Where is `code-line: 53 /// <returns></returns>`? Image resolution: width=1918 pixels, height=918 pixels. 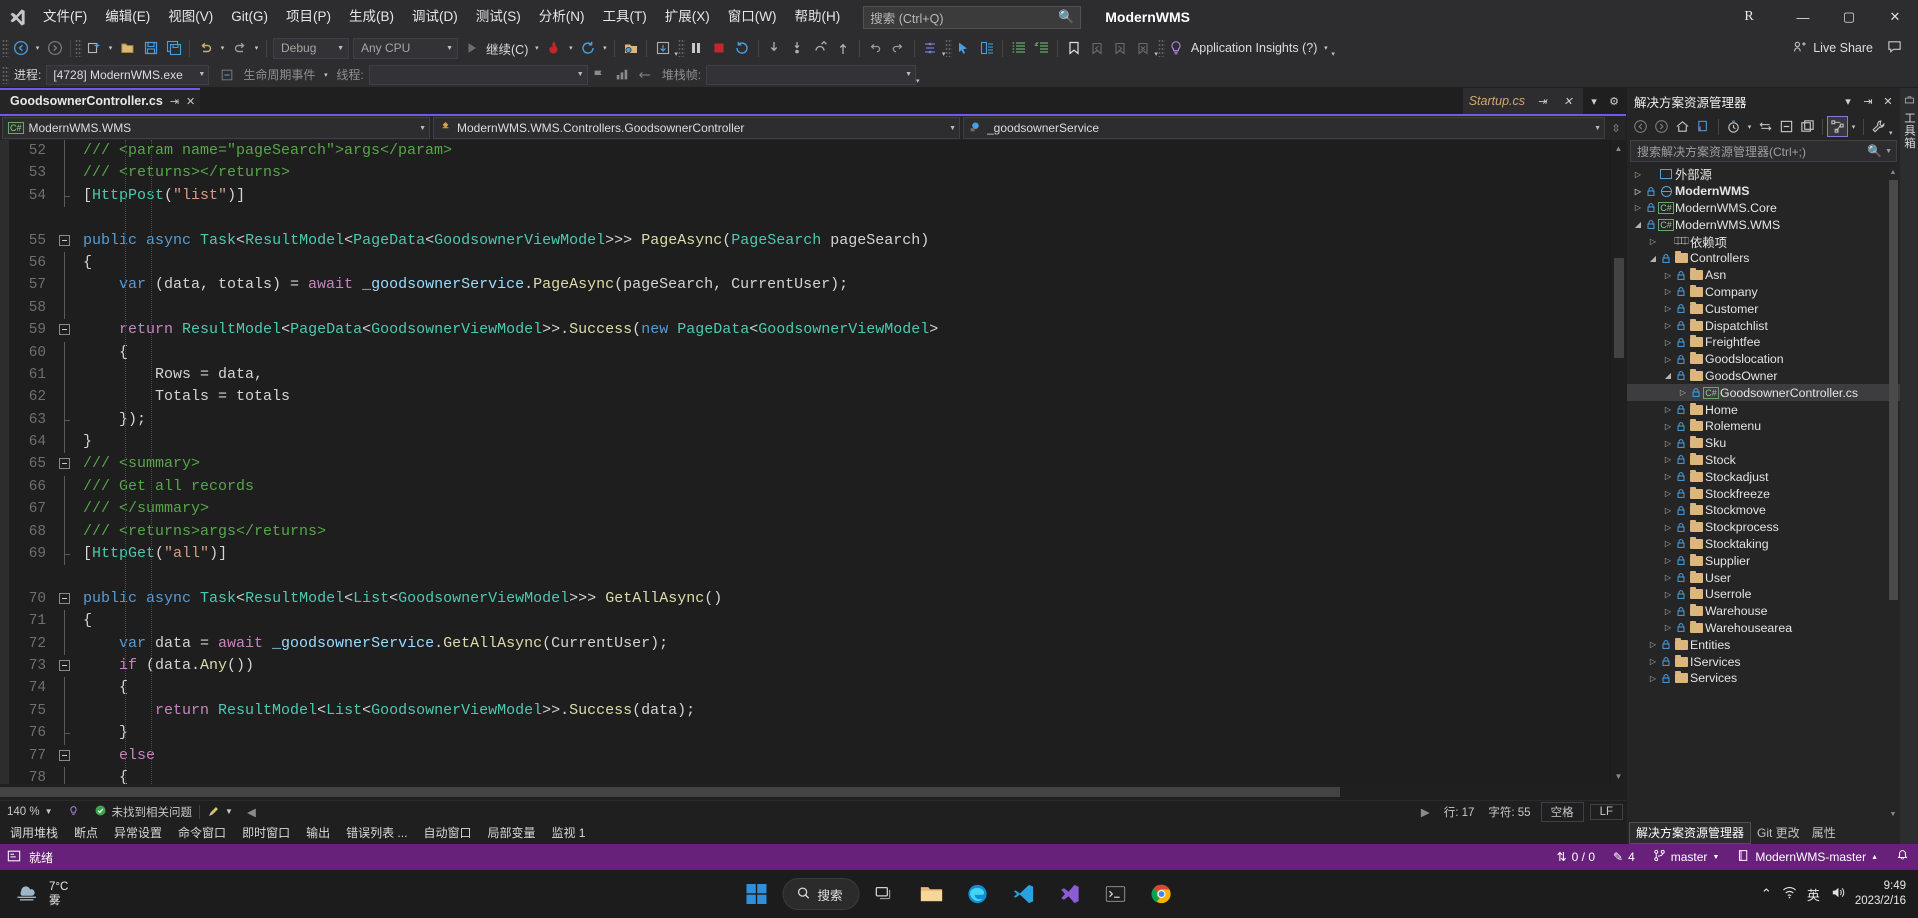 code-line: 53 /// <returns></returns> is located at coordinates (805, 173).